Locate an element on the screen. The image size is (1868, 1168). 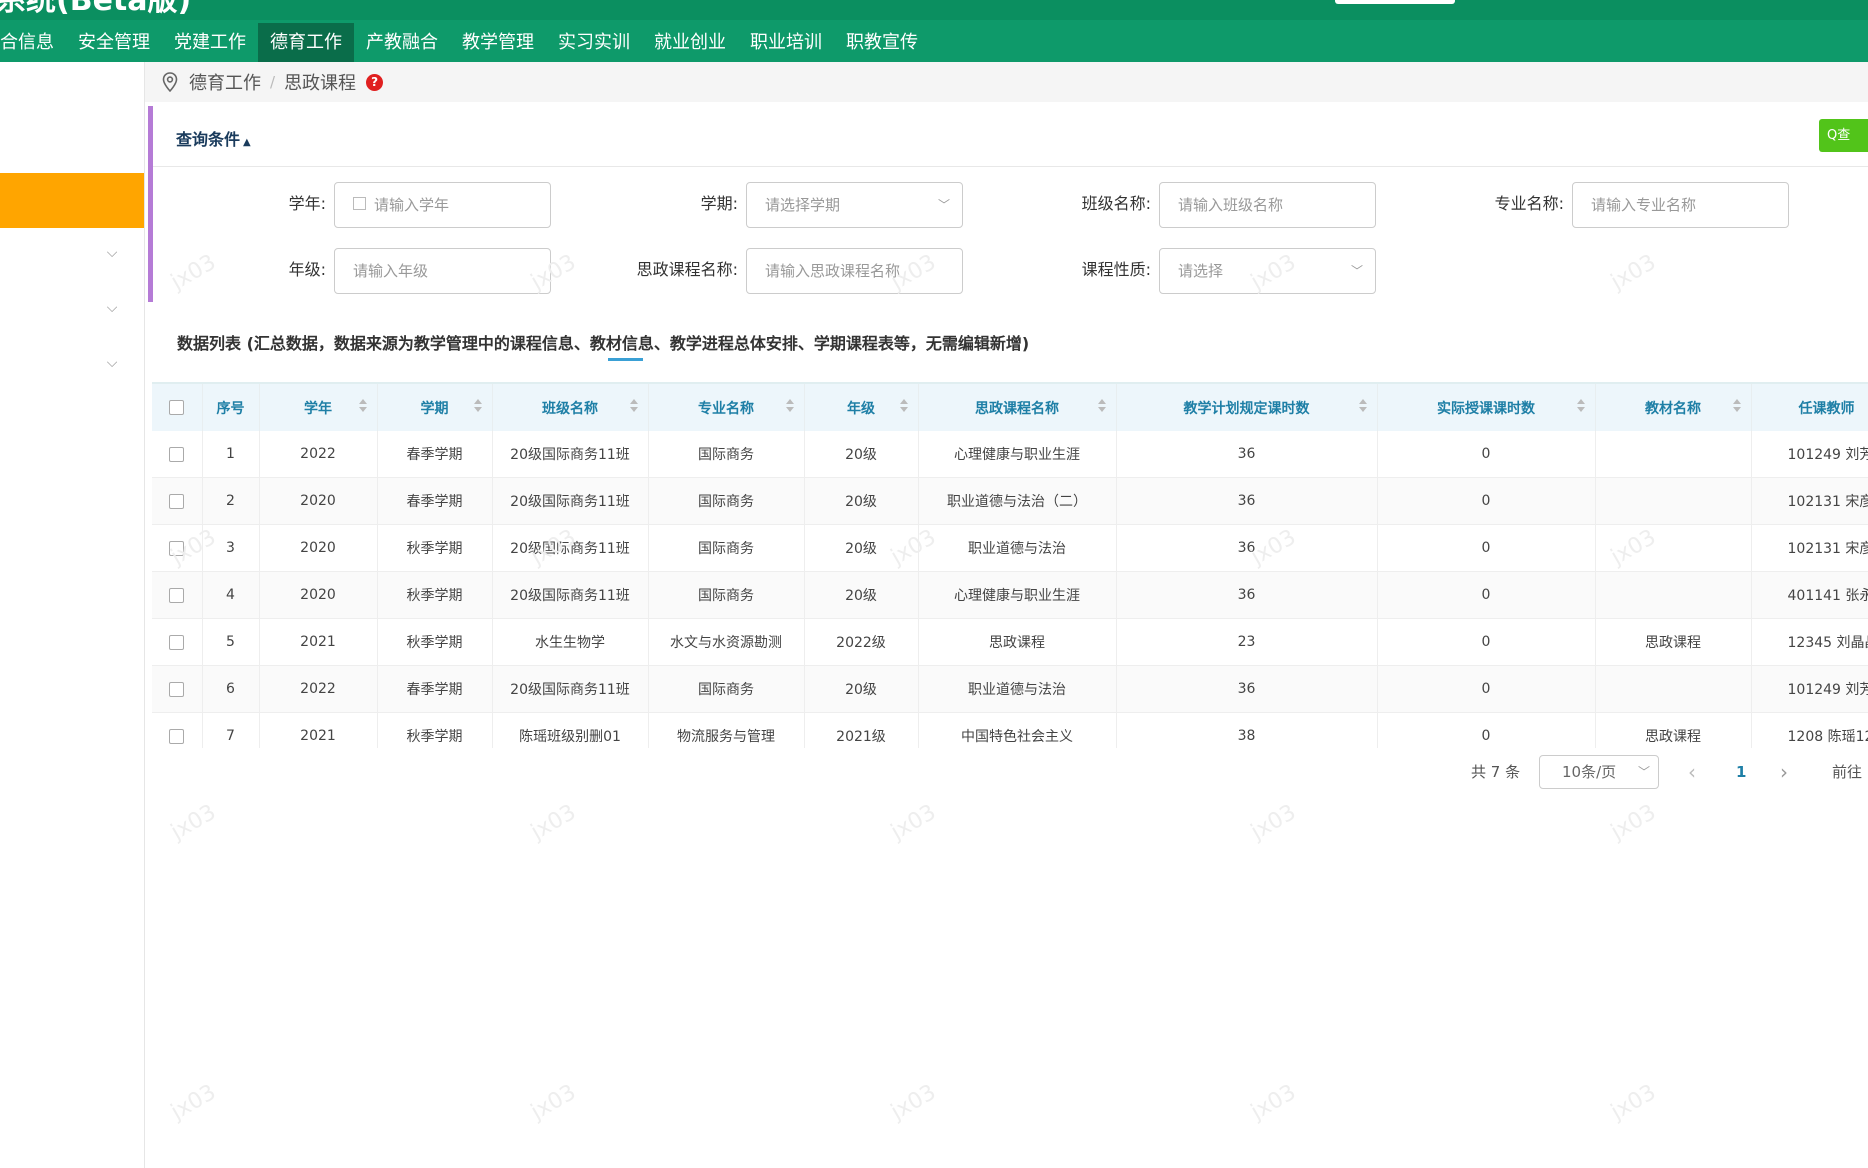
select-all-checkbox is located at coordinates (177, 407).